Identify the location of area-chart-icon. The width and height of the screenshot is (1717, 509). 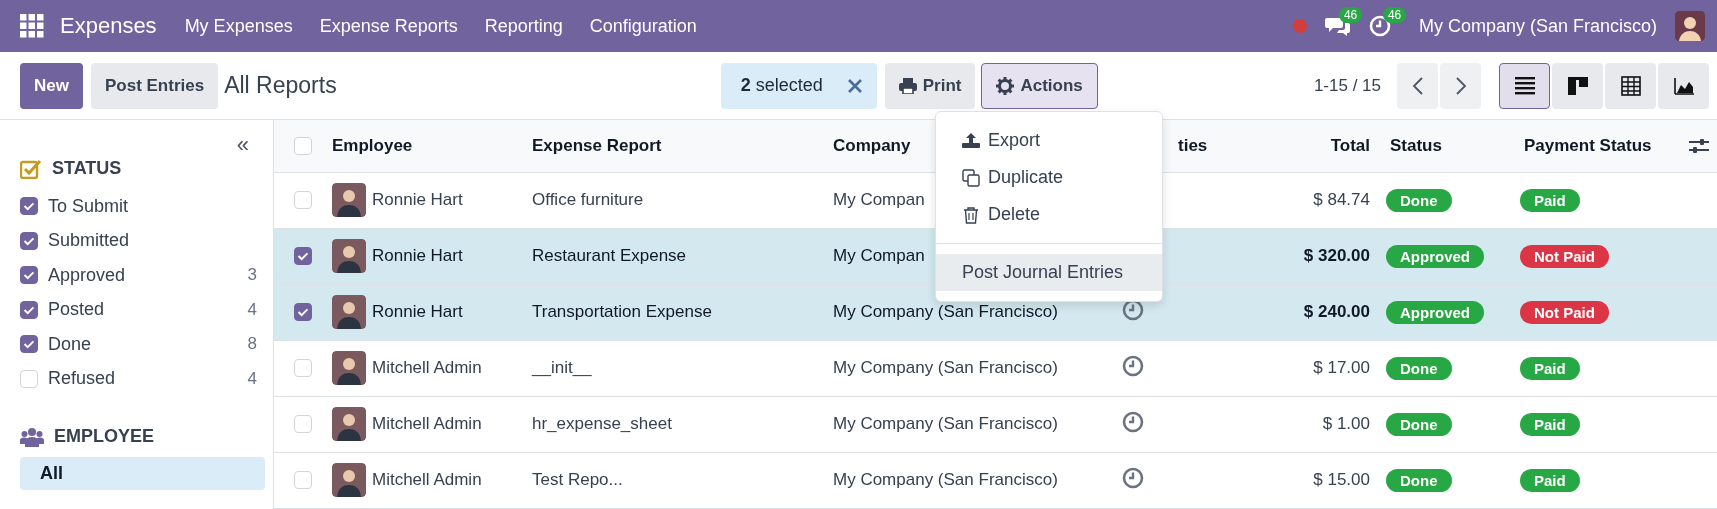
(1683, 85).